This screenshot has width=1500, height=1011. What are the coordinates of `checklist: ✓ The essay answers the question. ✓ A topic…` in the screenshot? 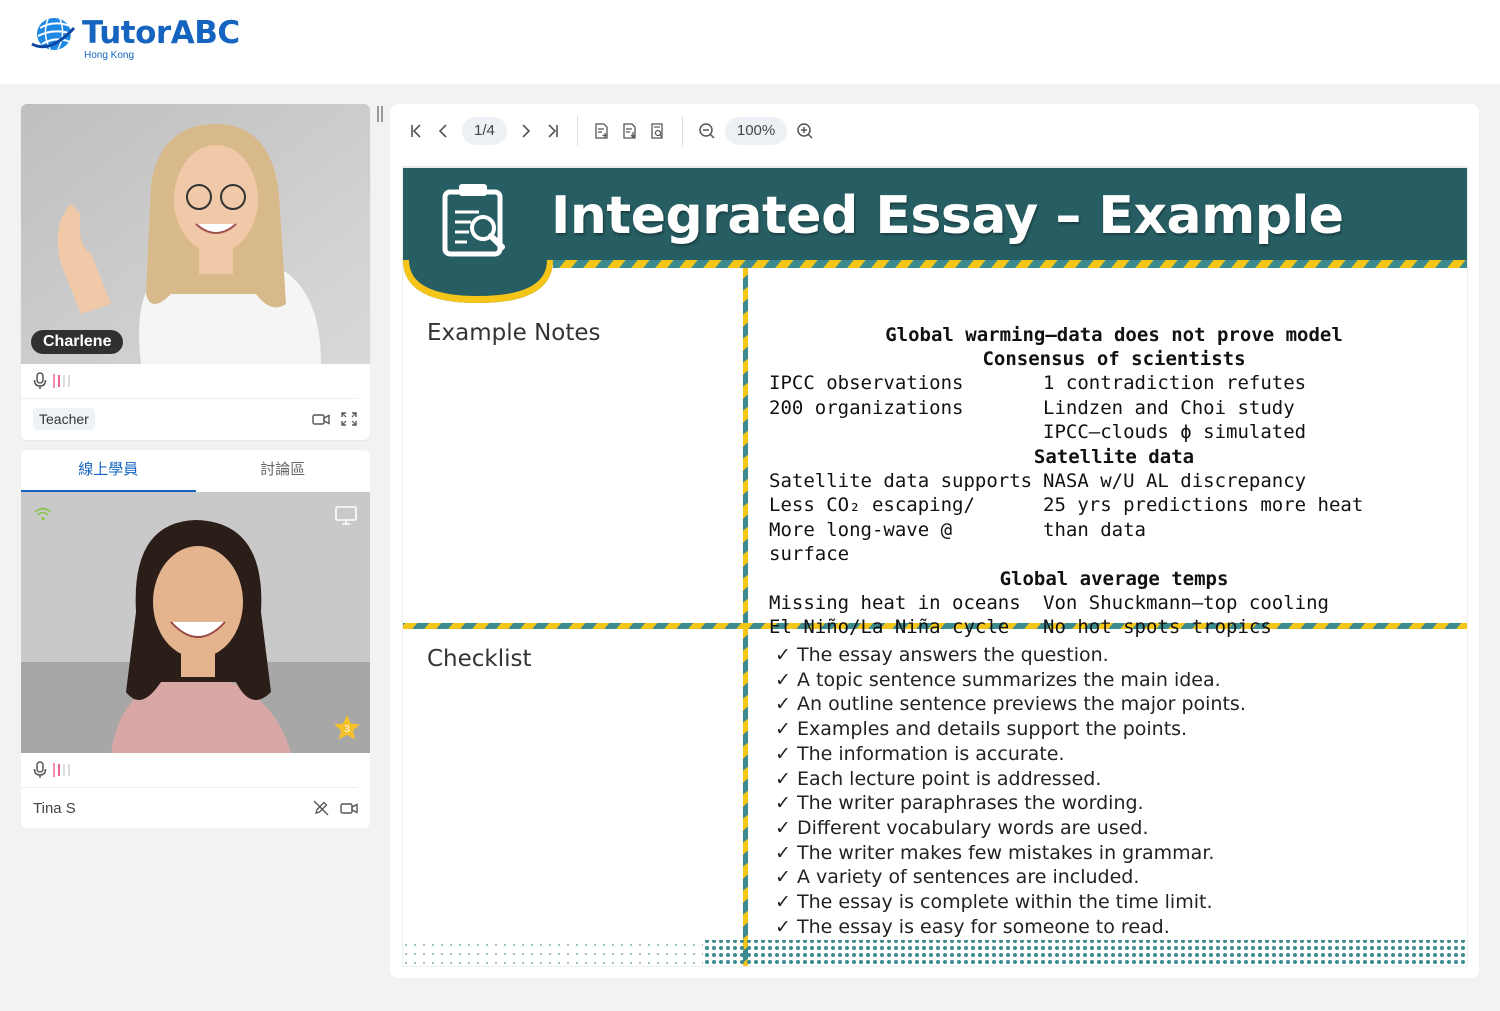 It's located at (1010, 791).